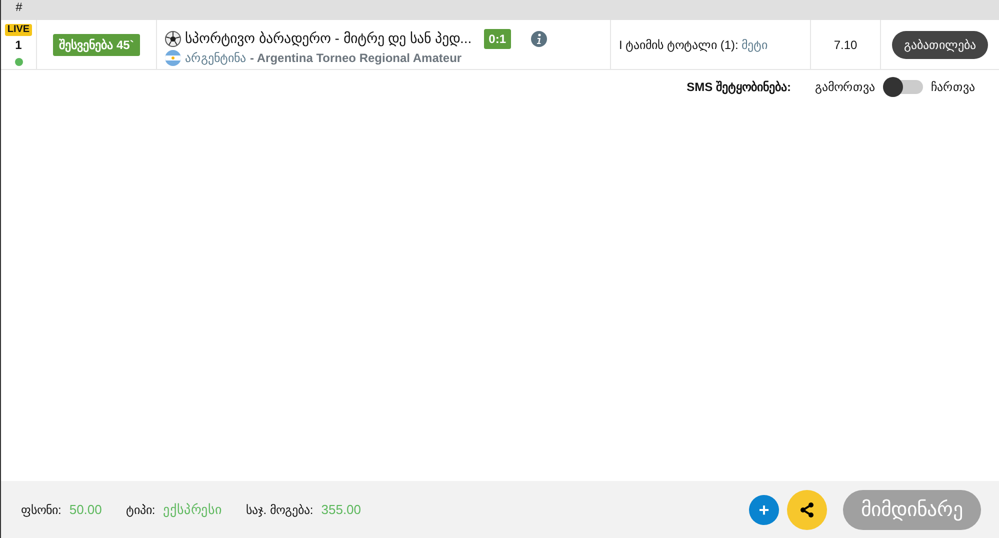 Image resolution: width=999 pixels, height=538 pixels. Describe the element at coordinates (539, 38) in the screenshot. I see `info-icon` at that location.